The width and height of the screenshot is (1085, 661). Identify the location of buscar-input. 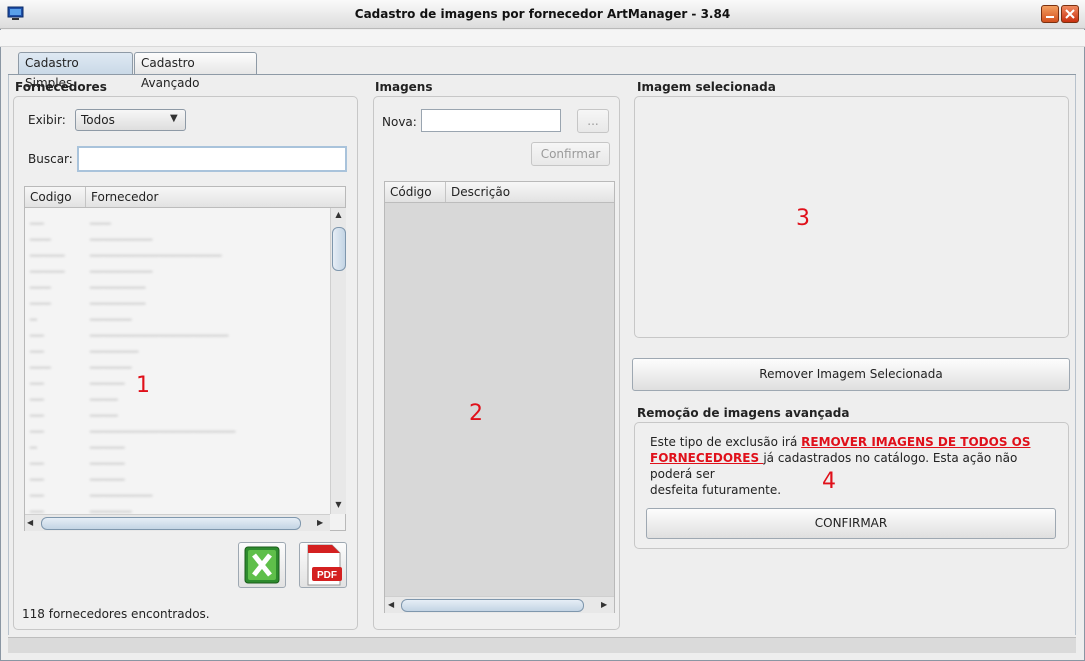
(212, 159).